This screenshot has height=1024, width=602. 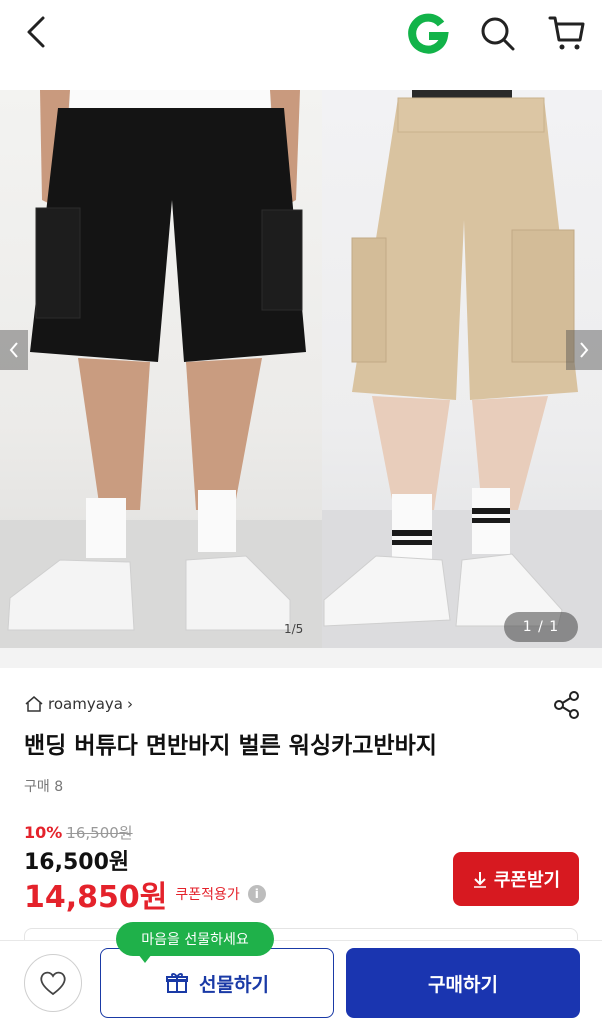 I want to click on seller-chevron-icon: ›, so click(x=129, y=704).